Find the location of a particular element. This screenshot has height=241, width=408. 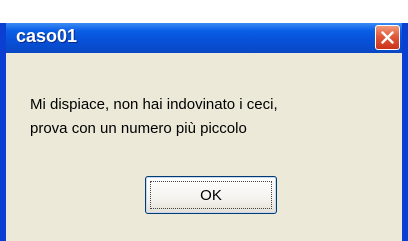

window-title: caso01 is located at coordinates (47, 36).